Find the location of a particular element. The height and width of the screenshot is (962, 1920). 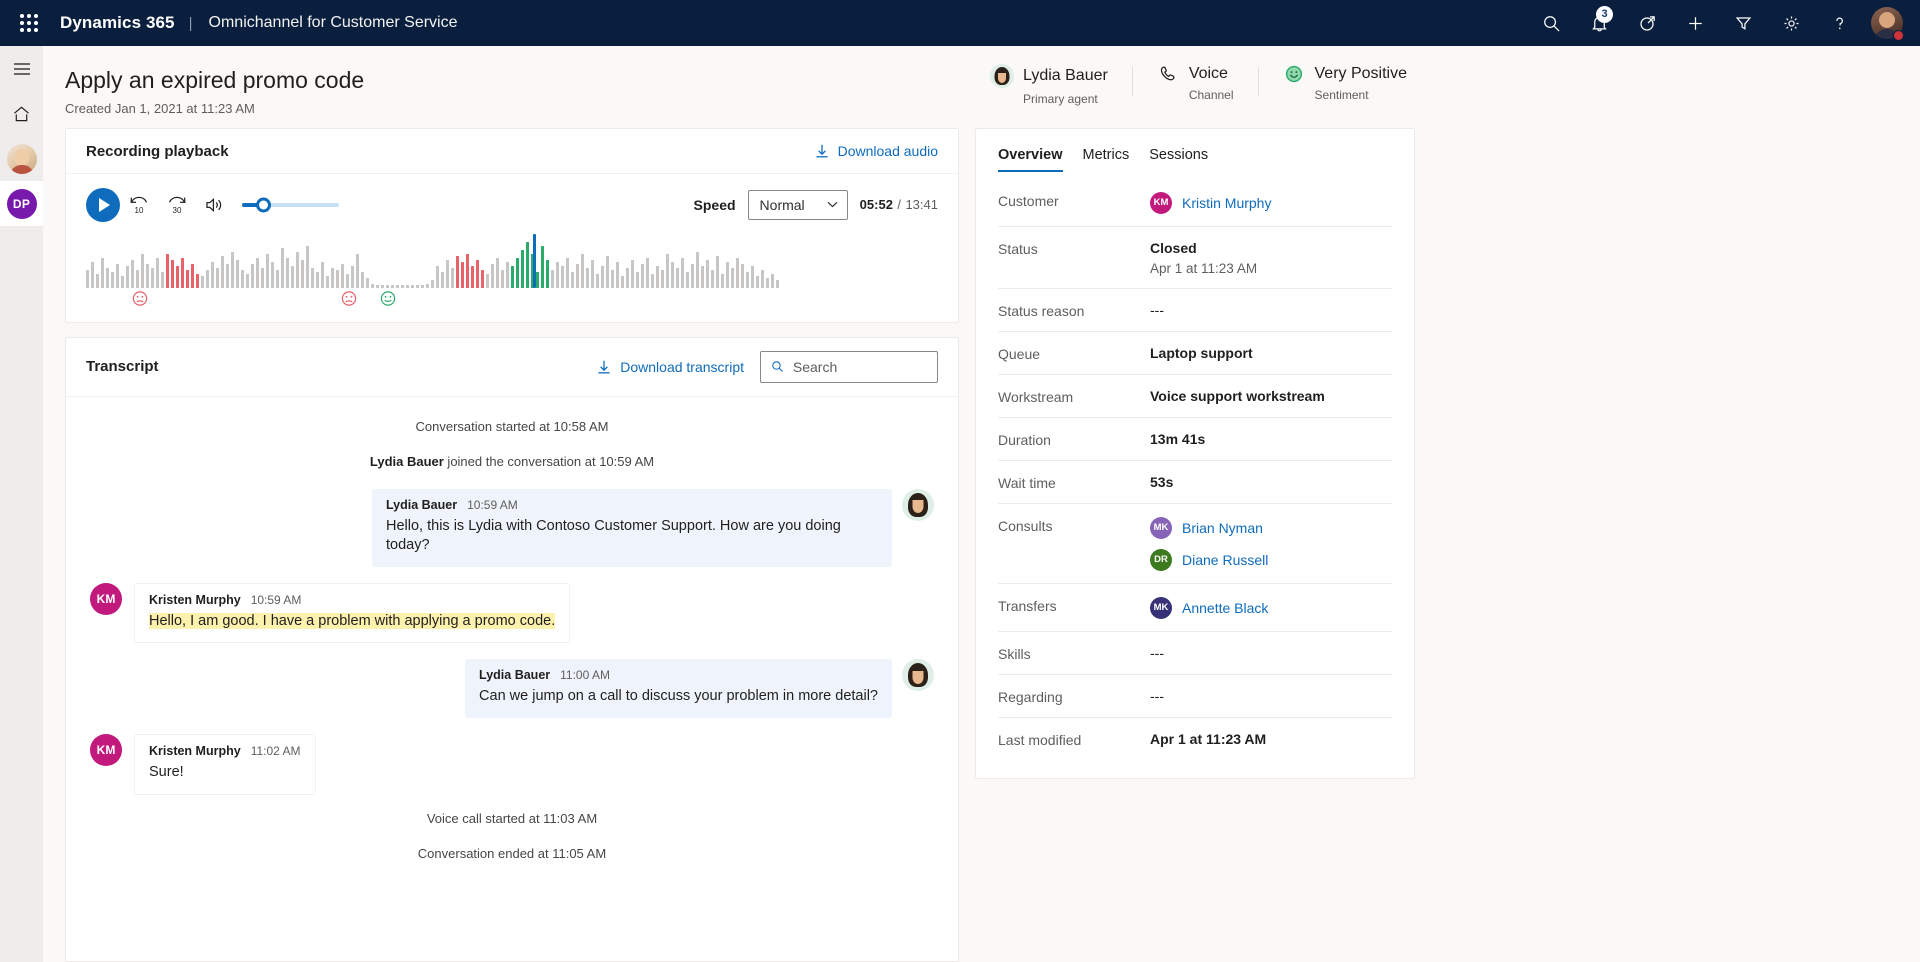

person-chip: DR Diane Russell is located at coordinates (1271, 559).